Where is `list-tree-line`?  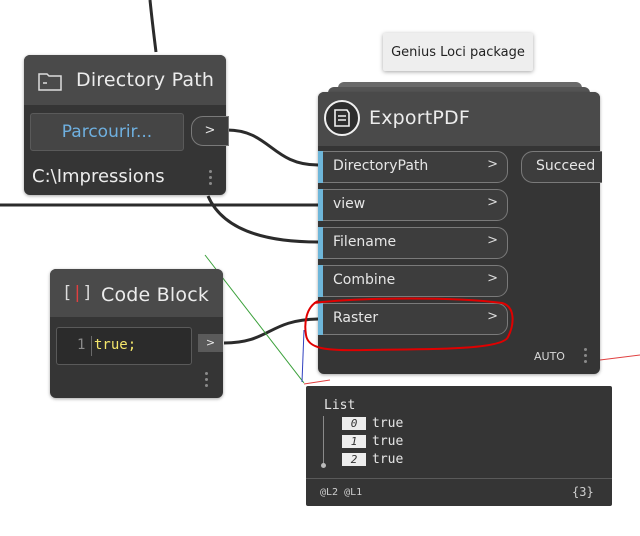 list-tree-line is located at coordinates (323, 440).